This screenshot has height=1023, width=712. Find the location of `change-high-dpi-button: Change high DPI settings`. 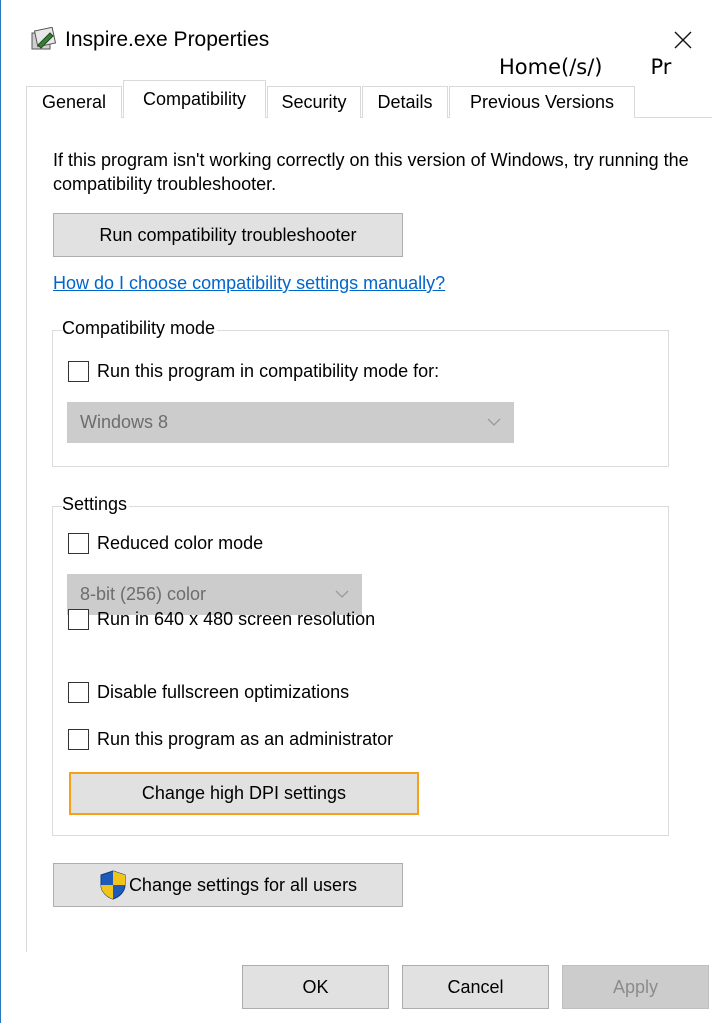

change-high-dpi-button: Change high DPI settings is located at coordinates (244, 793).